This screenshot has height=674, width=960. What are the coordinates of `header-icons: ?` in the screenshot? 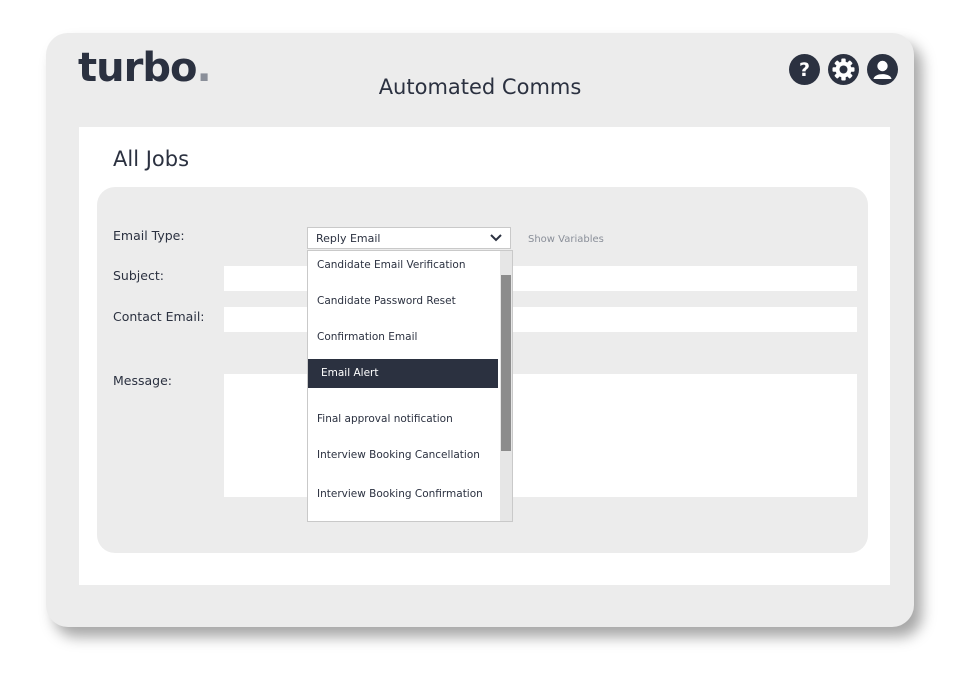 It's located at (843, 69).